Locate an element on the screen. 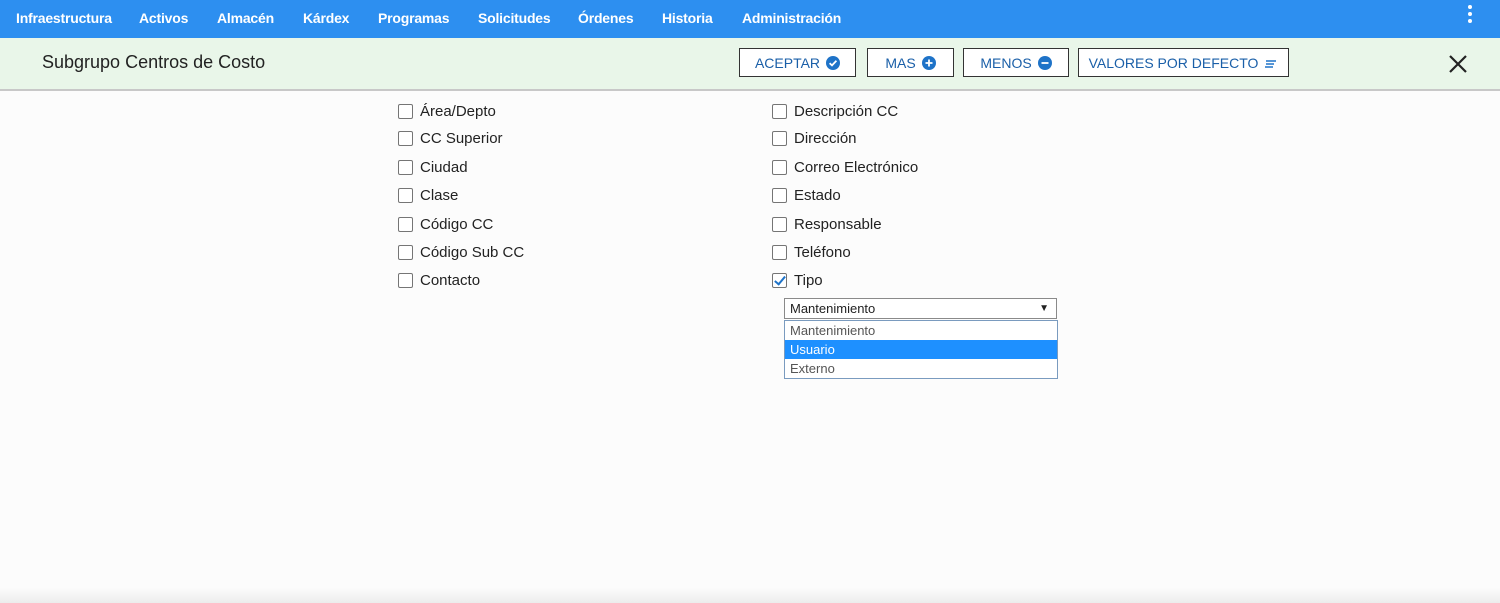 The height and width of the screenshot is (603, 1500). field-option-area-depto: Área/Depto is located at coordinates (447, 111).